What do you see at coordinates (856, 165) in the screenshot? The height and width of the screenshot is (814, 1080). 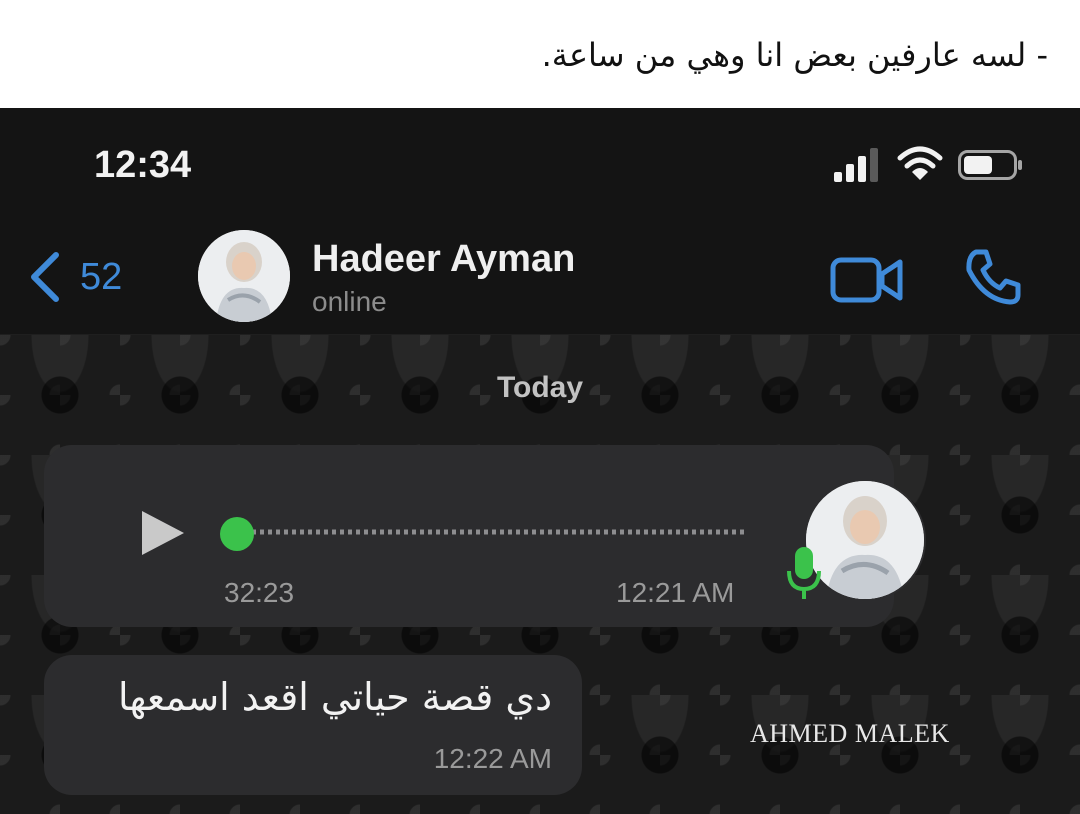 I see `signal-icon` at bounding box center [856, 165].